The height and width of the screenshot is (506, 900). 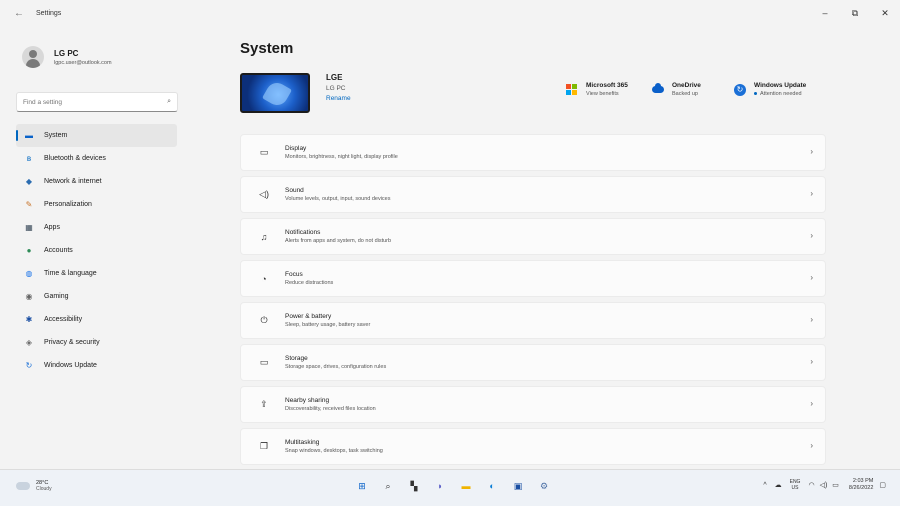 What do you see at coordinates (440, 486) in the screenshot?
I see `chat-icon: ◗` at bounding box center [440, 486].